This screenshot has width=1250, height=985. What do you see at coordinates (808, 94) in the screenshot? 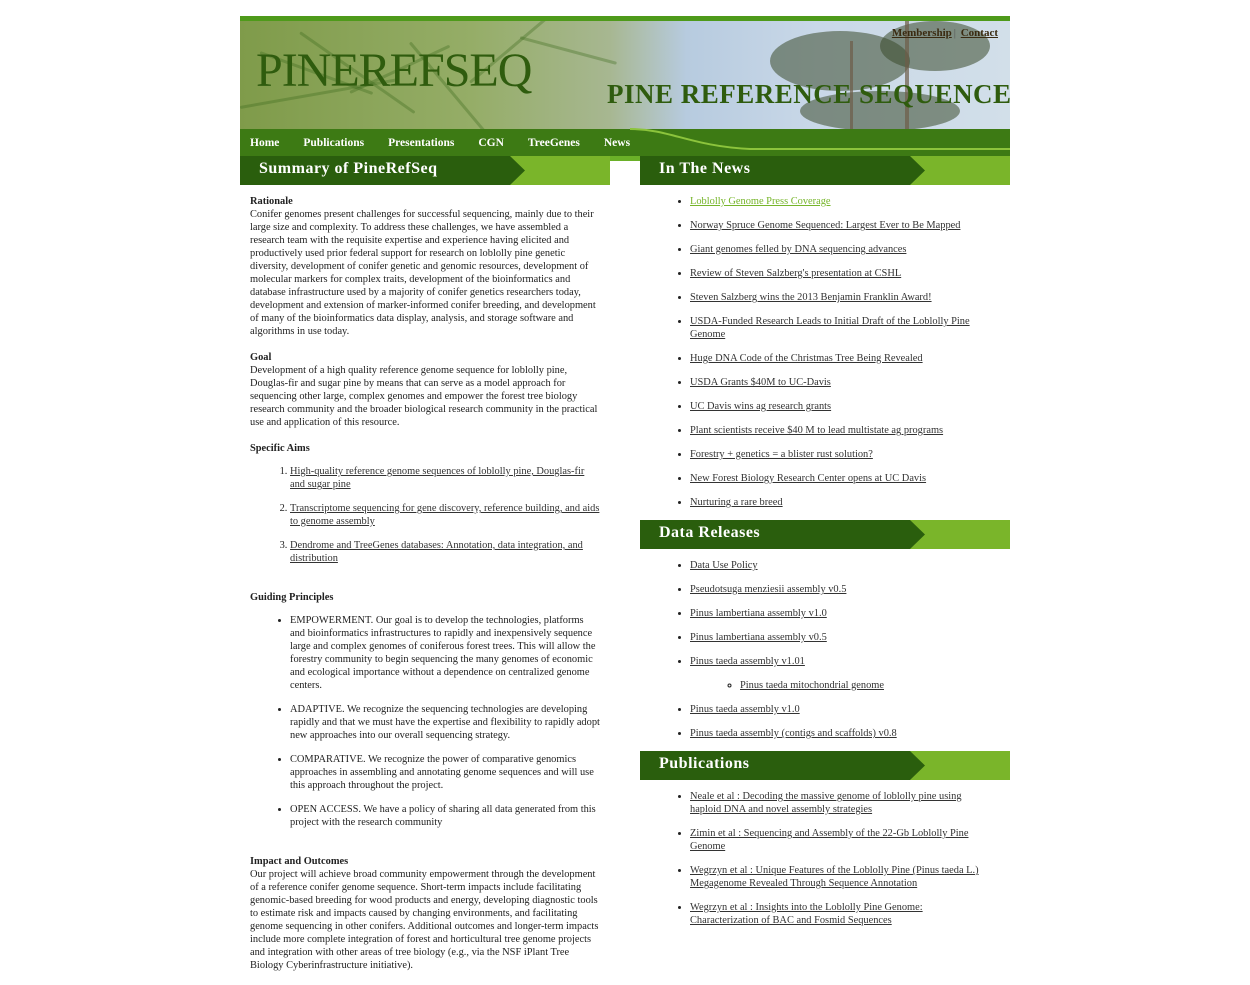
I see `site-subtitle: PINE REFERENCE SEQUENCES` at bounding box center [808, 94].